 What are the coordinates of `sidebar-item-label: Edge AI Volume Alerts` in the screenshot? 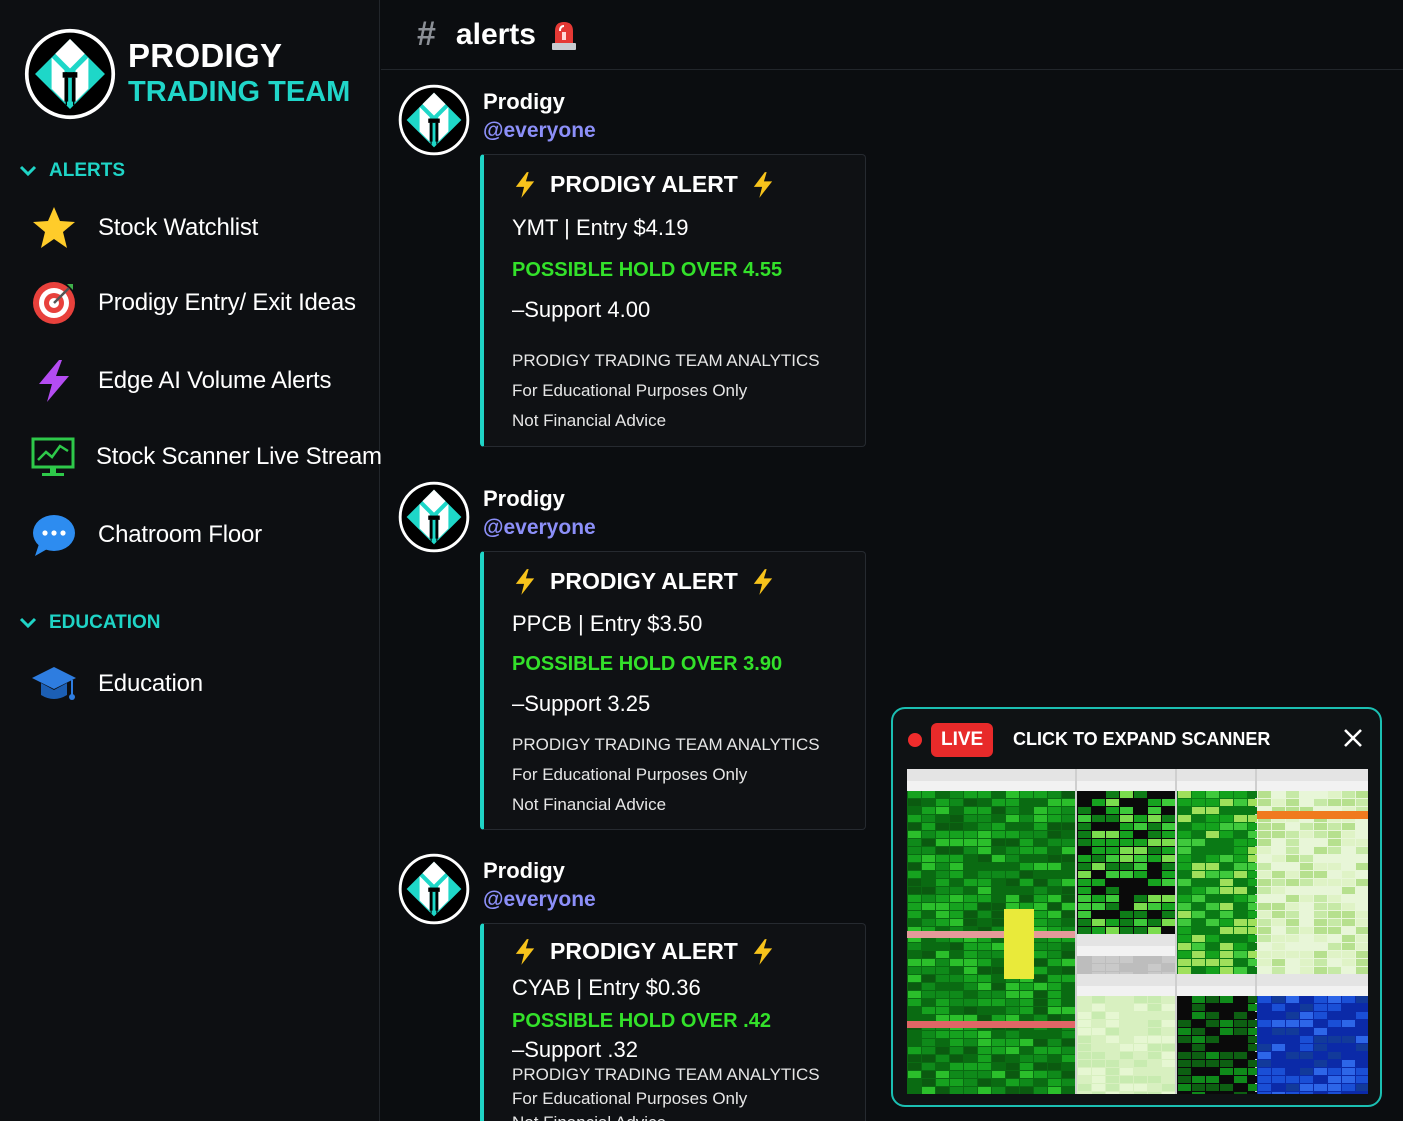 It's located at (215, 380).